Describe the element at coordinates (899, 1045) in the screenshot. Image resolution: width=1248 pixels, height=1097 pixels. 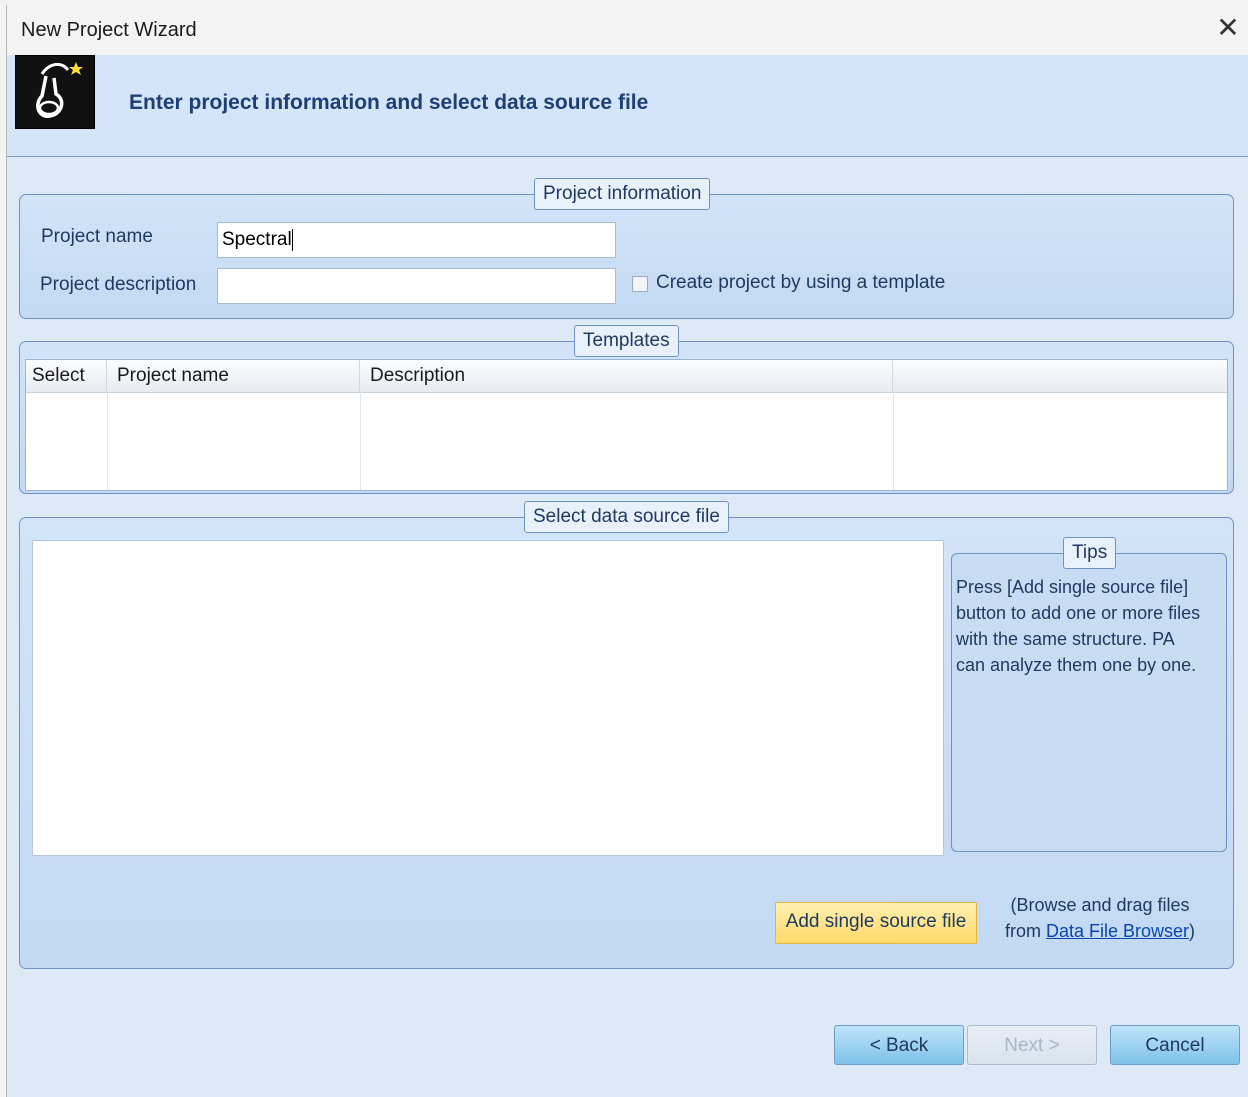
I see `back-button: < Back` at that location.